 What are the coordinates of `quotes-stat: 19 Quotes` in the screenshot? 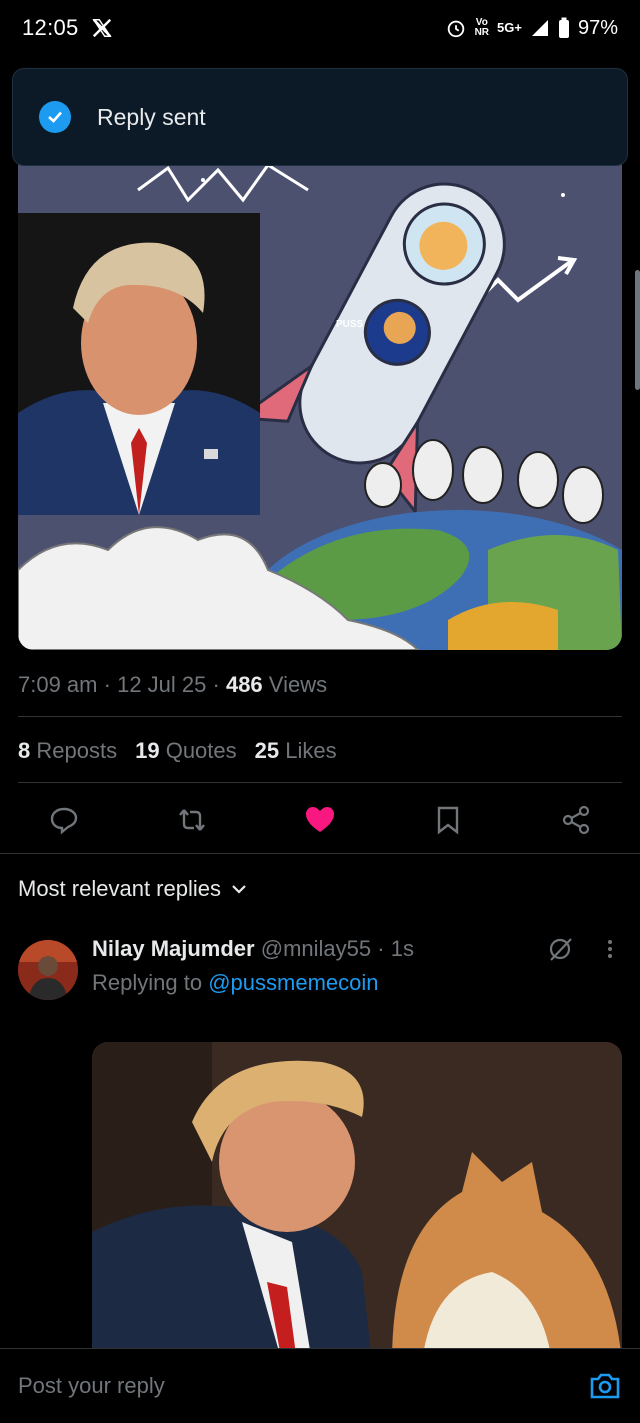 It's located at (186, 751).